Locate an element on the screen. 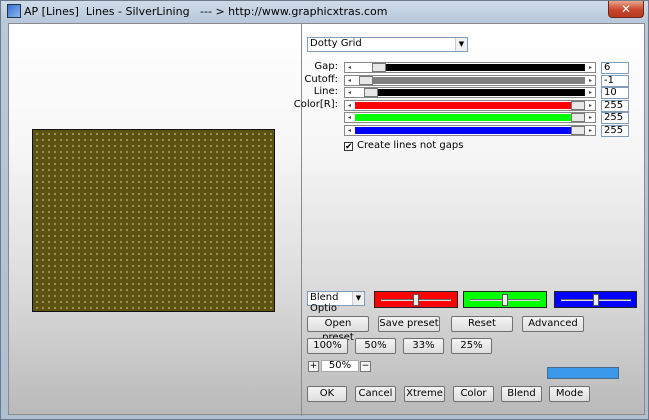  gap-slider-thumb is located at coordinates (379, 67).